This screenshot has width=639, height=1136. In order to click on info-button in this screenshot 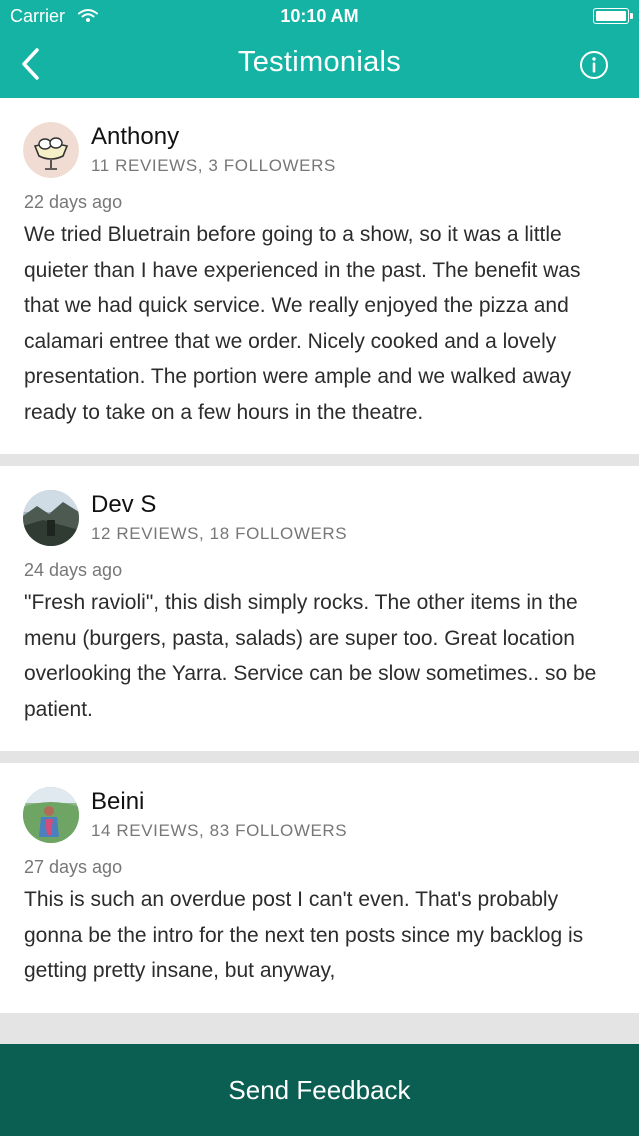, I will do `click(594, 65)`.